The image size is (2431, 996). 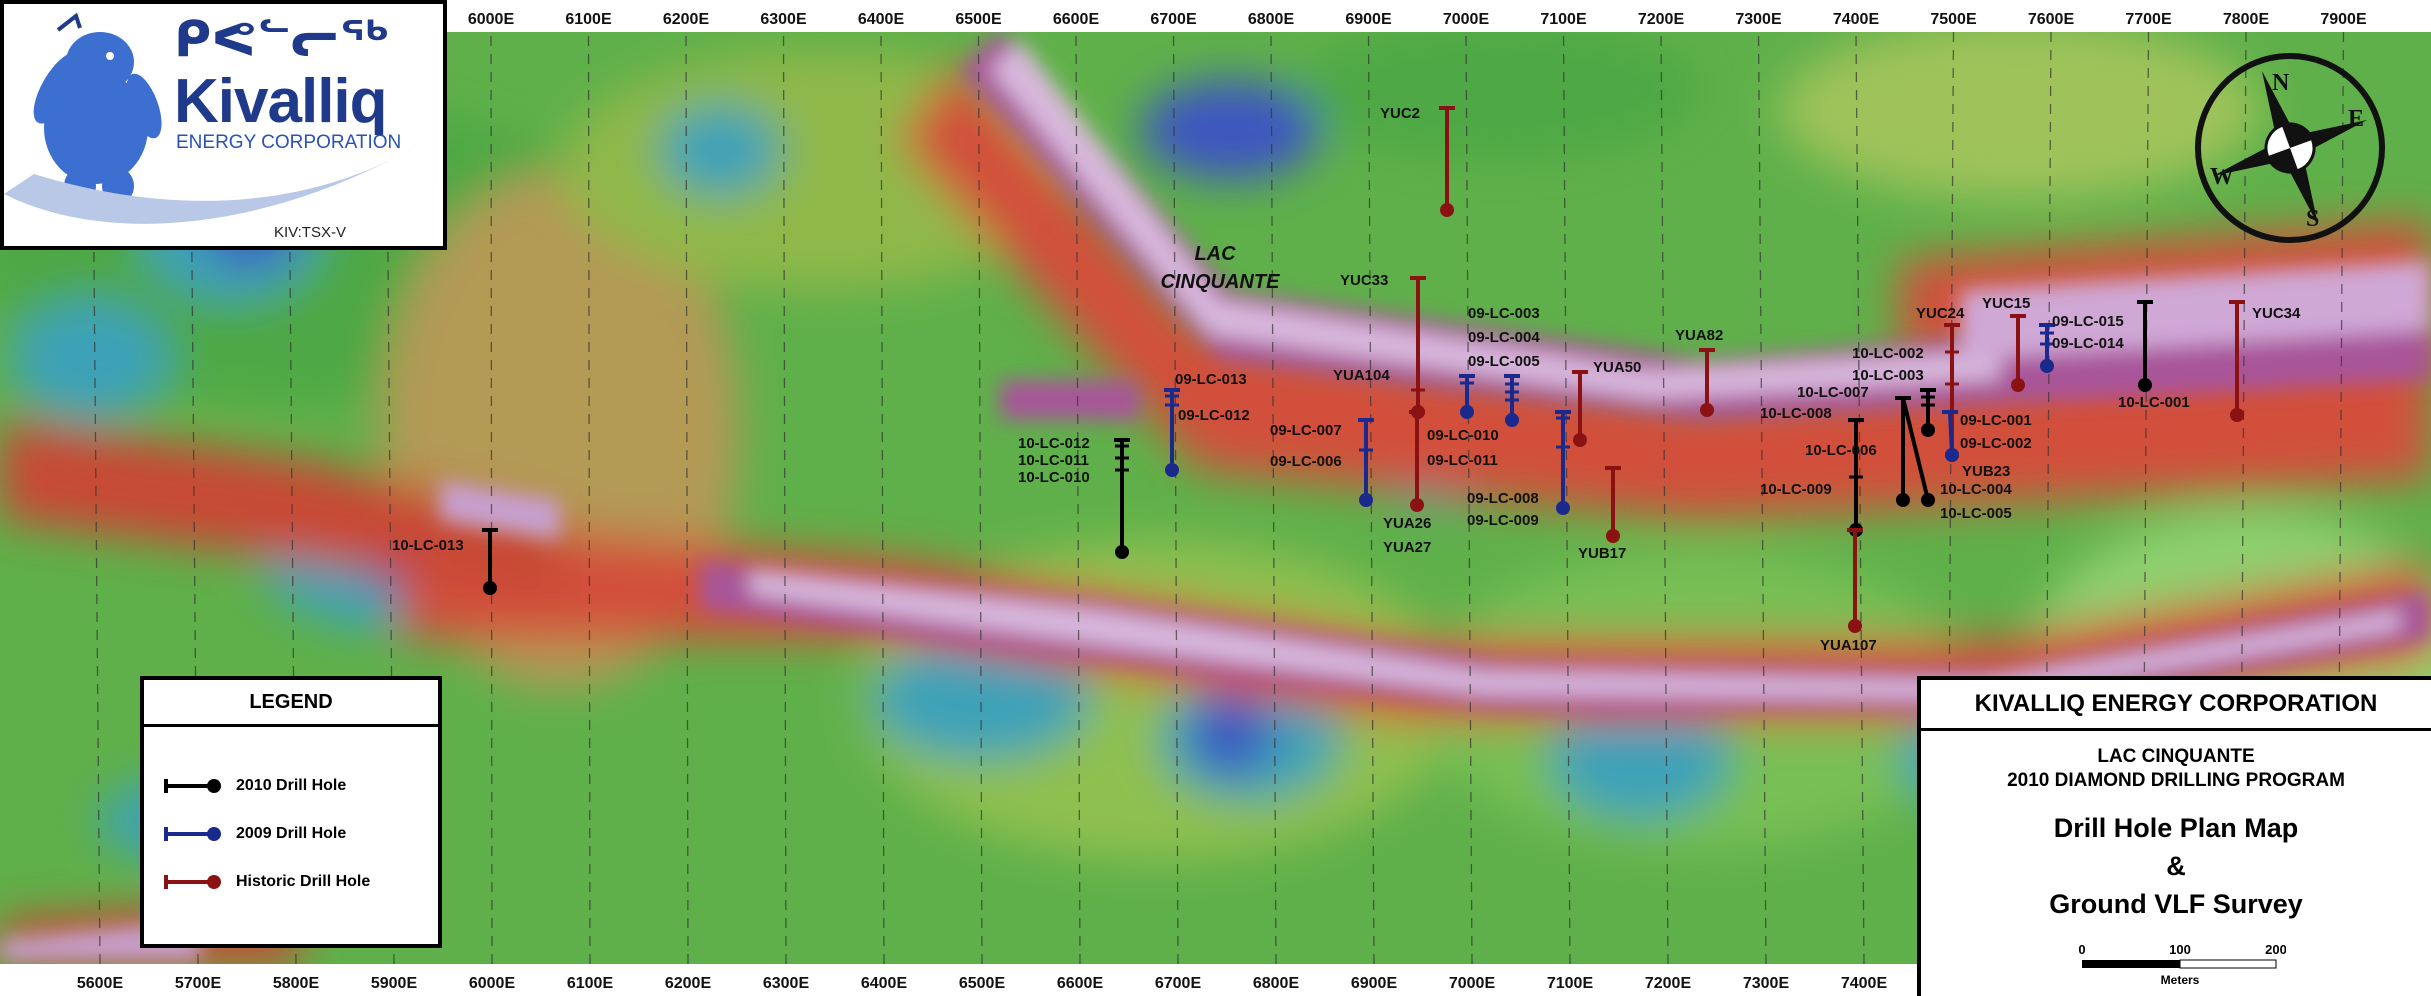 I want to click on legend-item-historic: Historic Drill Hole, so click(x=266, y=882).